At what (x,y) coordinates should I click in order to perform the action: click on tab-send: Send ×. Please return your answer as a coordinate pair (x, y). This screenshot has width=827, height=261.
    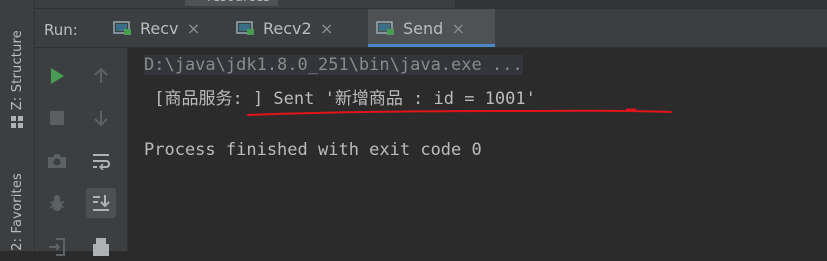
    Looking at the image, I should click on (431, 28).